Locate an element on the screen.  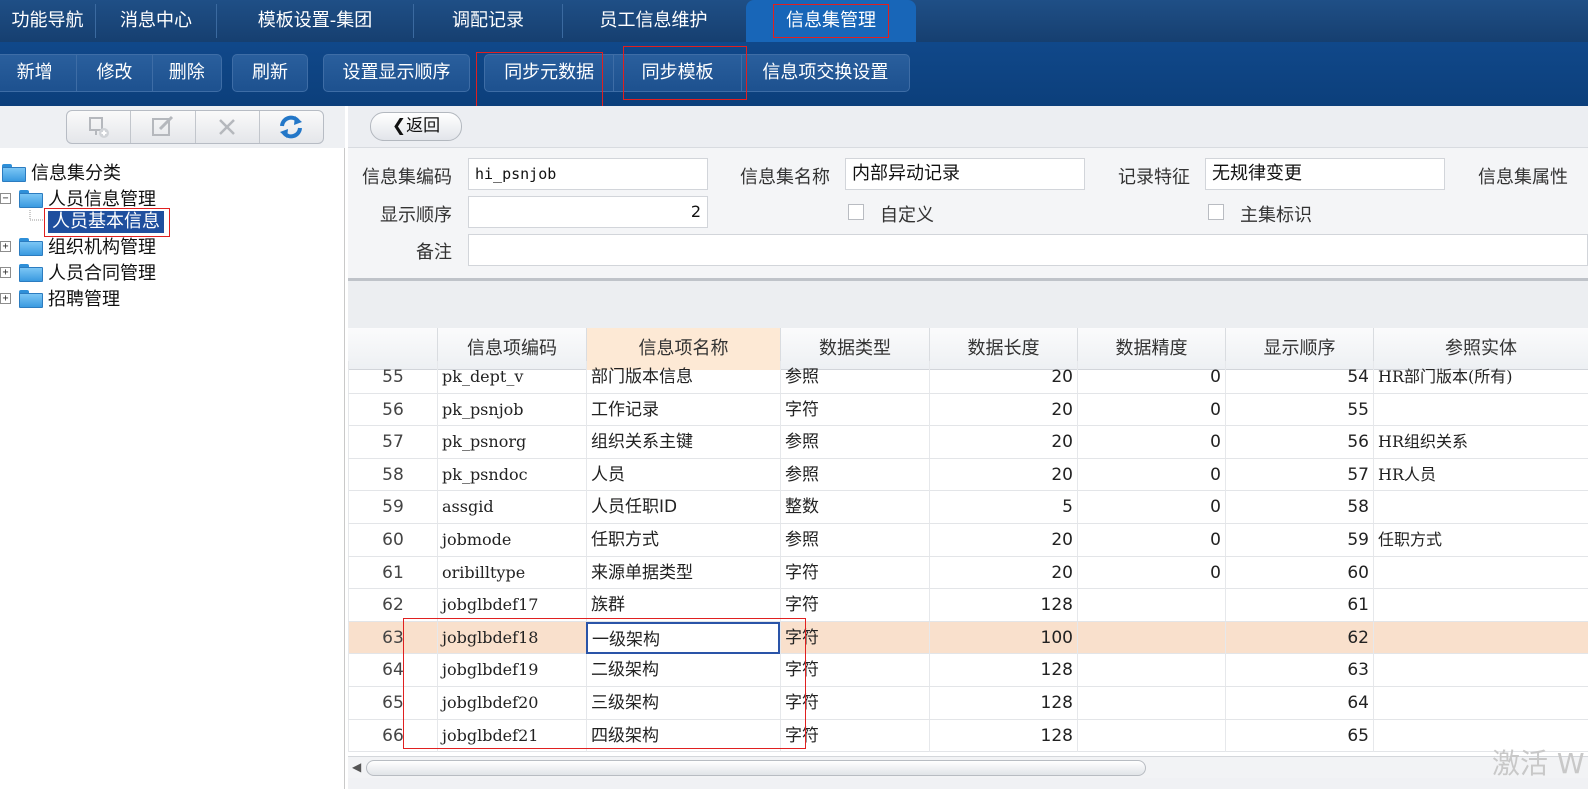
item-name-cell: 人员 is located at coordinates (683, 474).